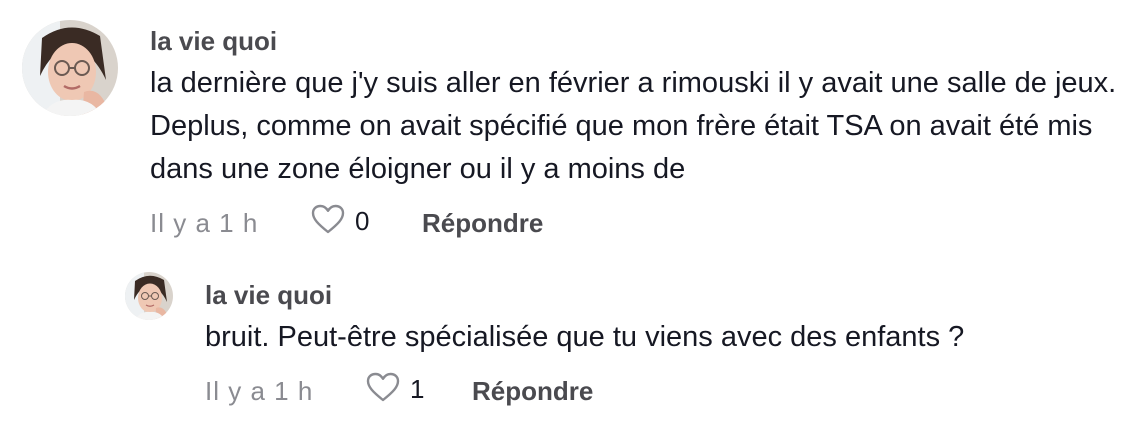 This screenshot has height=446, width=1136. What do you see at coordinates (204, 223) in the screenshot?
I see `comment-timestamp: Il y a 1 h` at bounding box center [204, 223].